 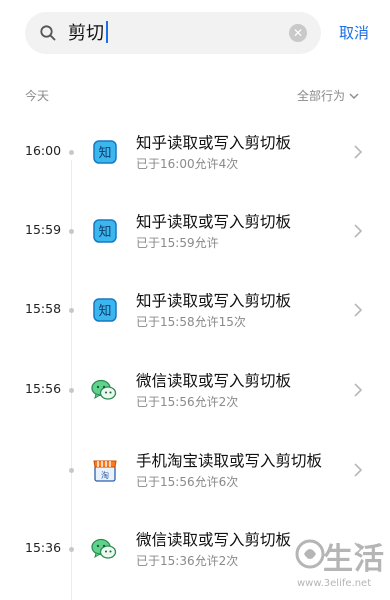 I want to click on record-time: 16:00, so click(x=43, y=150).